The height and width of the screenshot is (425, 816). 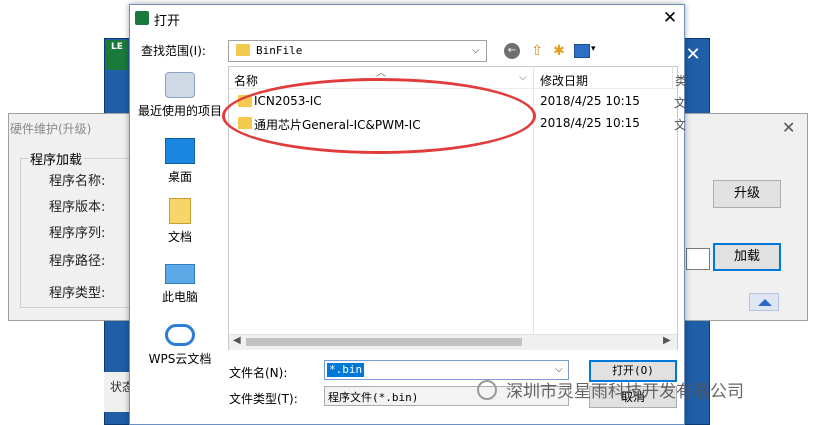 I want to click on place-wps-cloud: WPS云文档, so click(x=180, y=345).